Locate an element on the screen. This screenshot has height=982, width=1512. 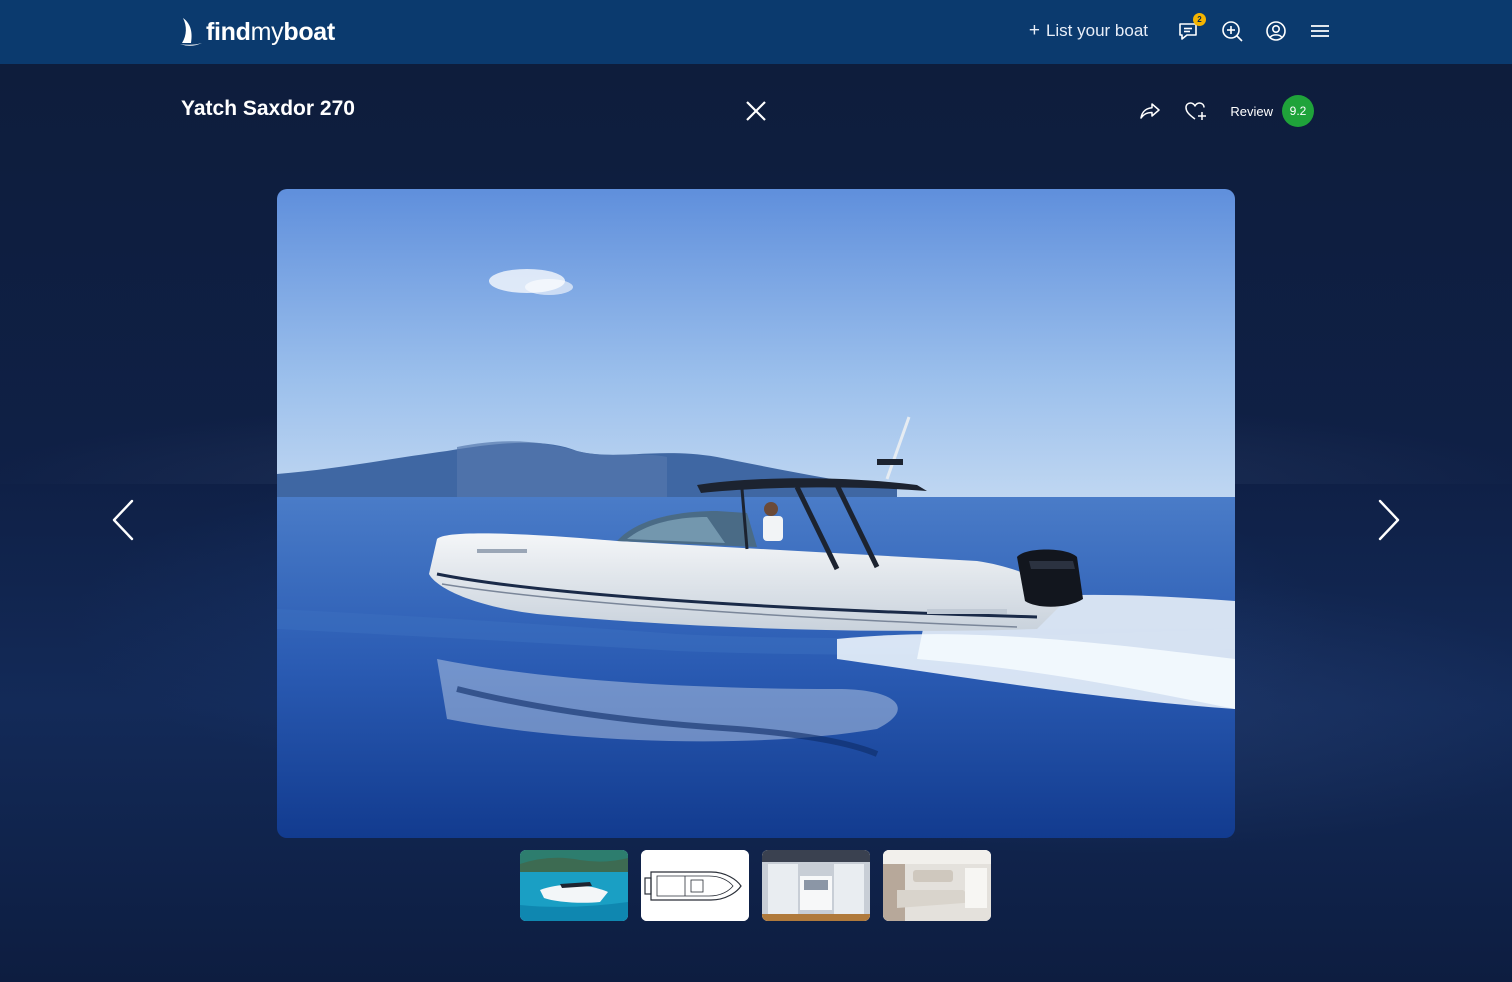
menu-icon is located at coordinates (1320, 31).